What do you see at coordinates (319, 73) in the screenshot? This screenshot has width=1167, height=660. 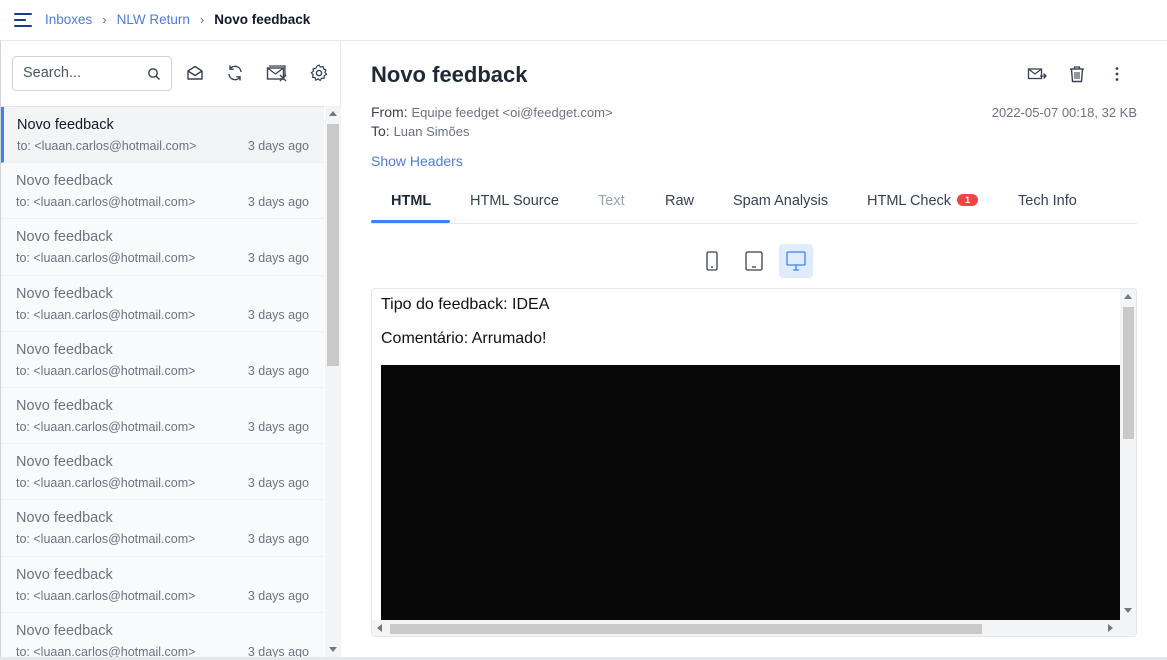 I see `settings-icon` at bounding box center [319, 73].